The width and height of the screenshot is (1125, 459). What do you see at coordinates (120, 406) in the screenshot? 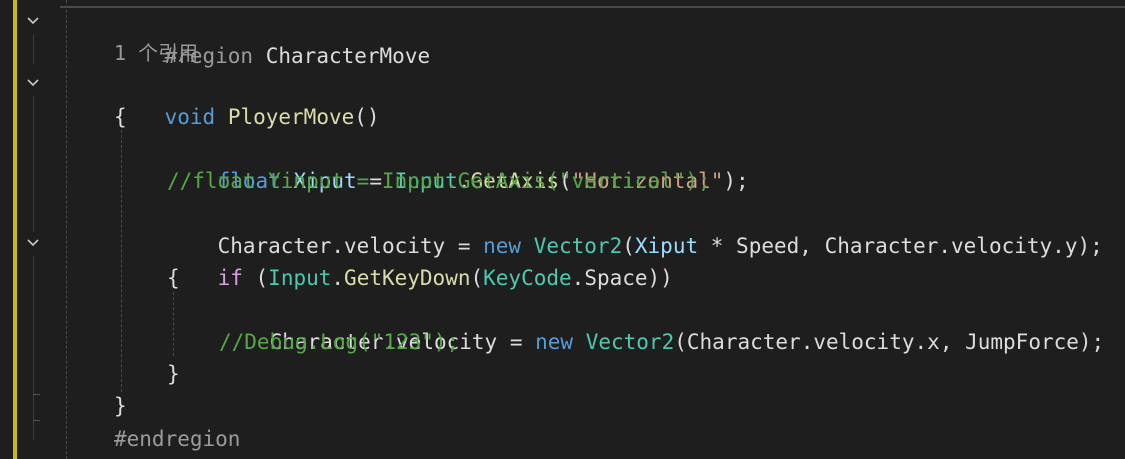
I see `code-line-brace-close: }` at bounding box center [120, 406].